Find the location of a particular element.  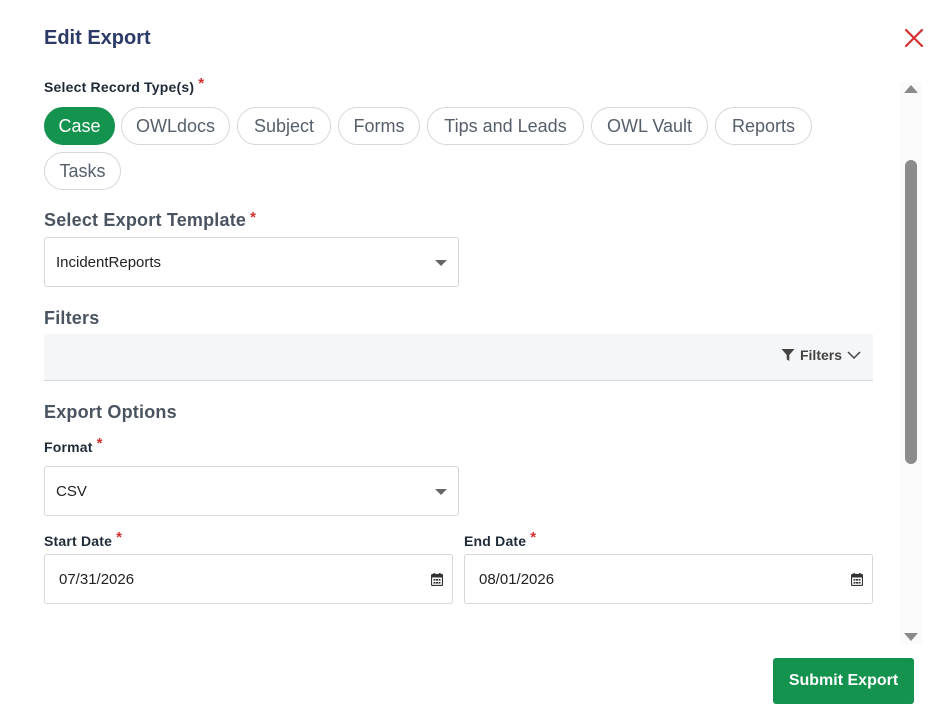

template-label: Select Export Template * is located at coordinates (150, 219).